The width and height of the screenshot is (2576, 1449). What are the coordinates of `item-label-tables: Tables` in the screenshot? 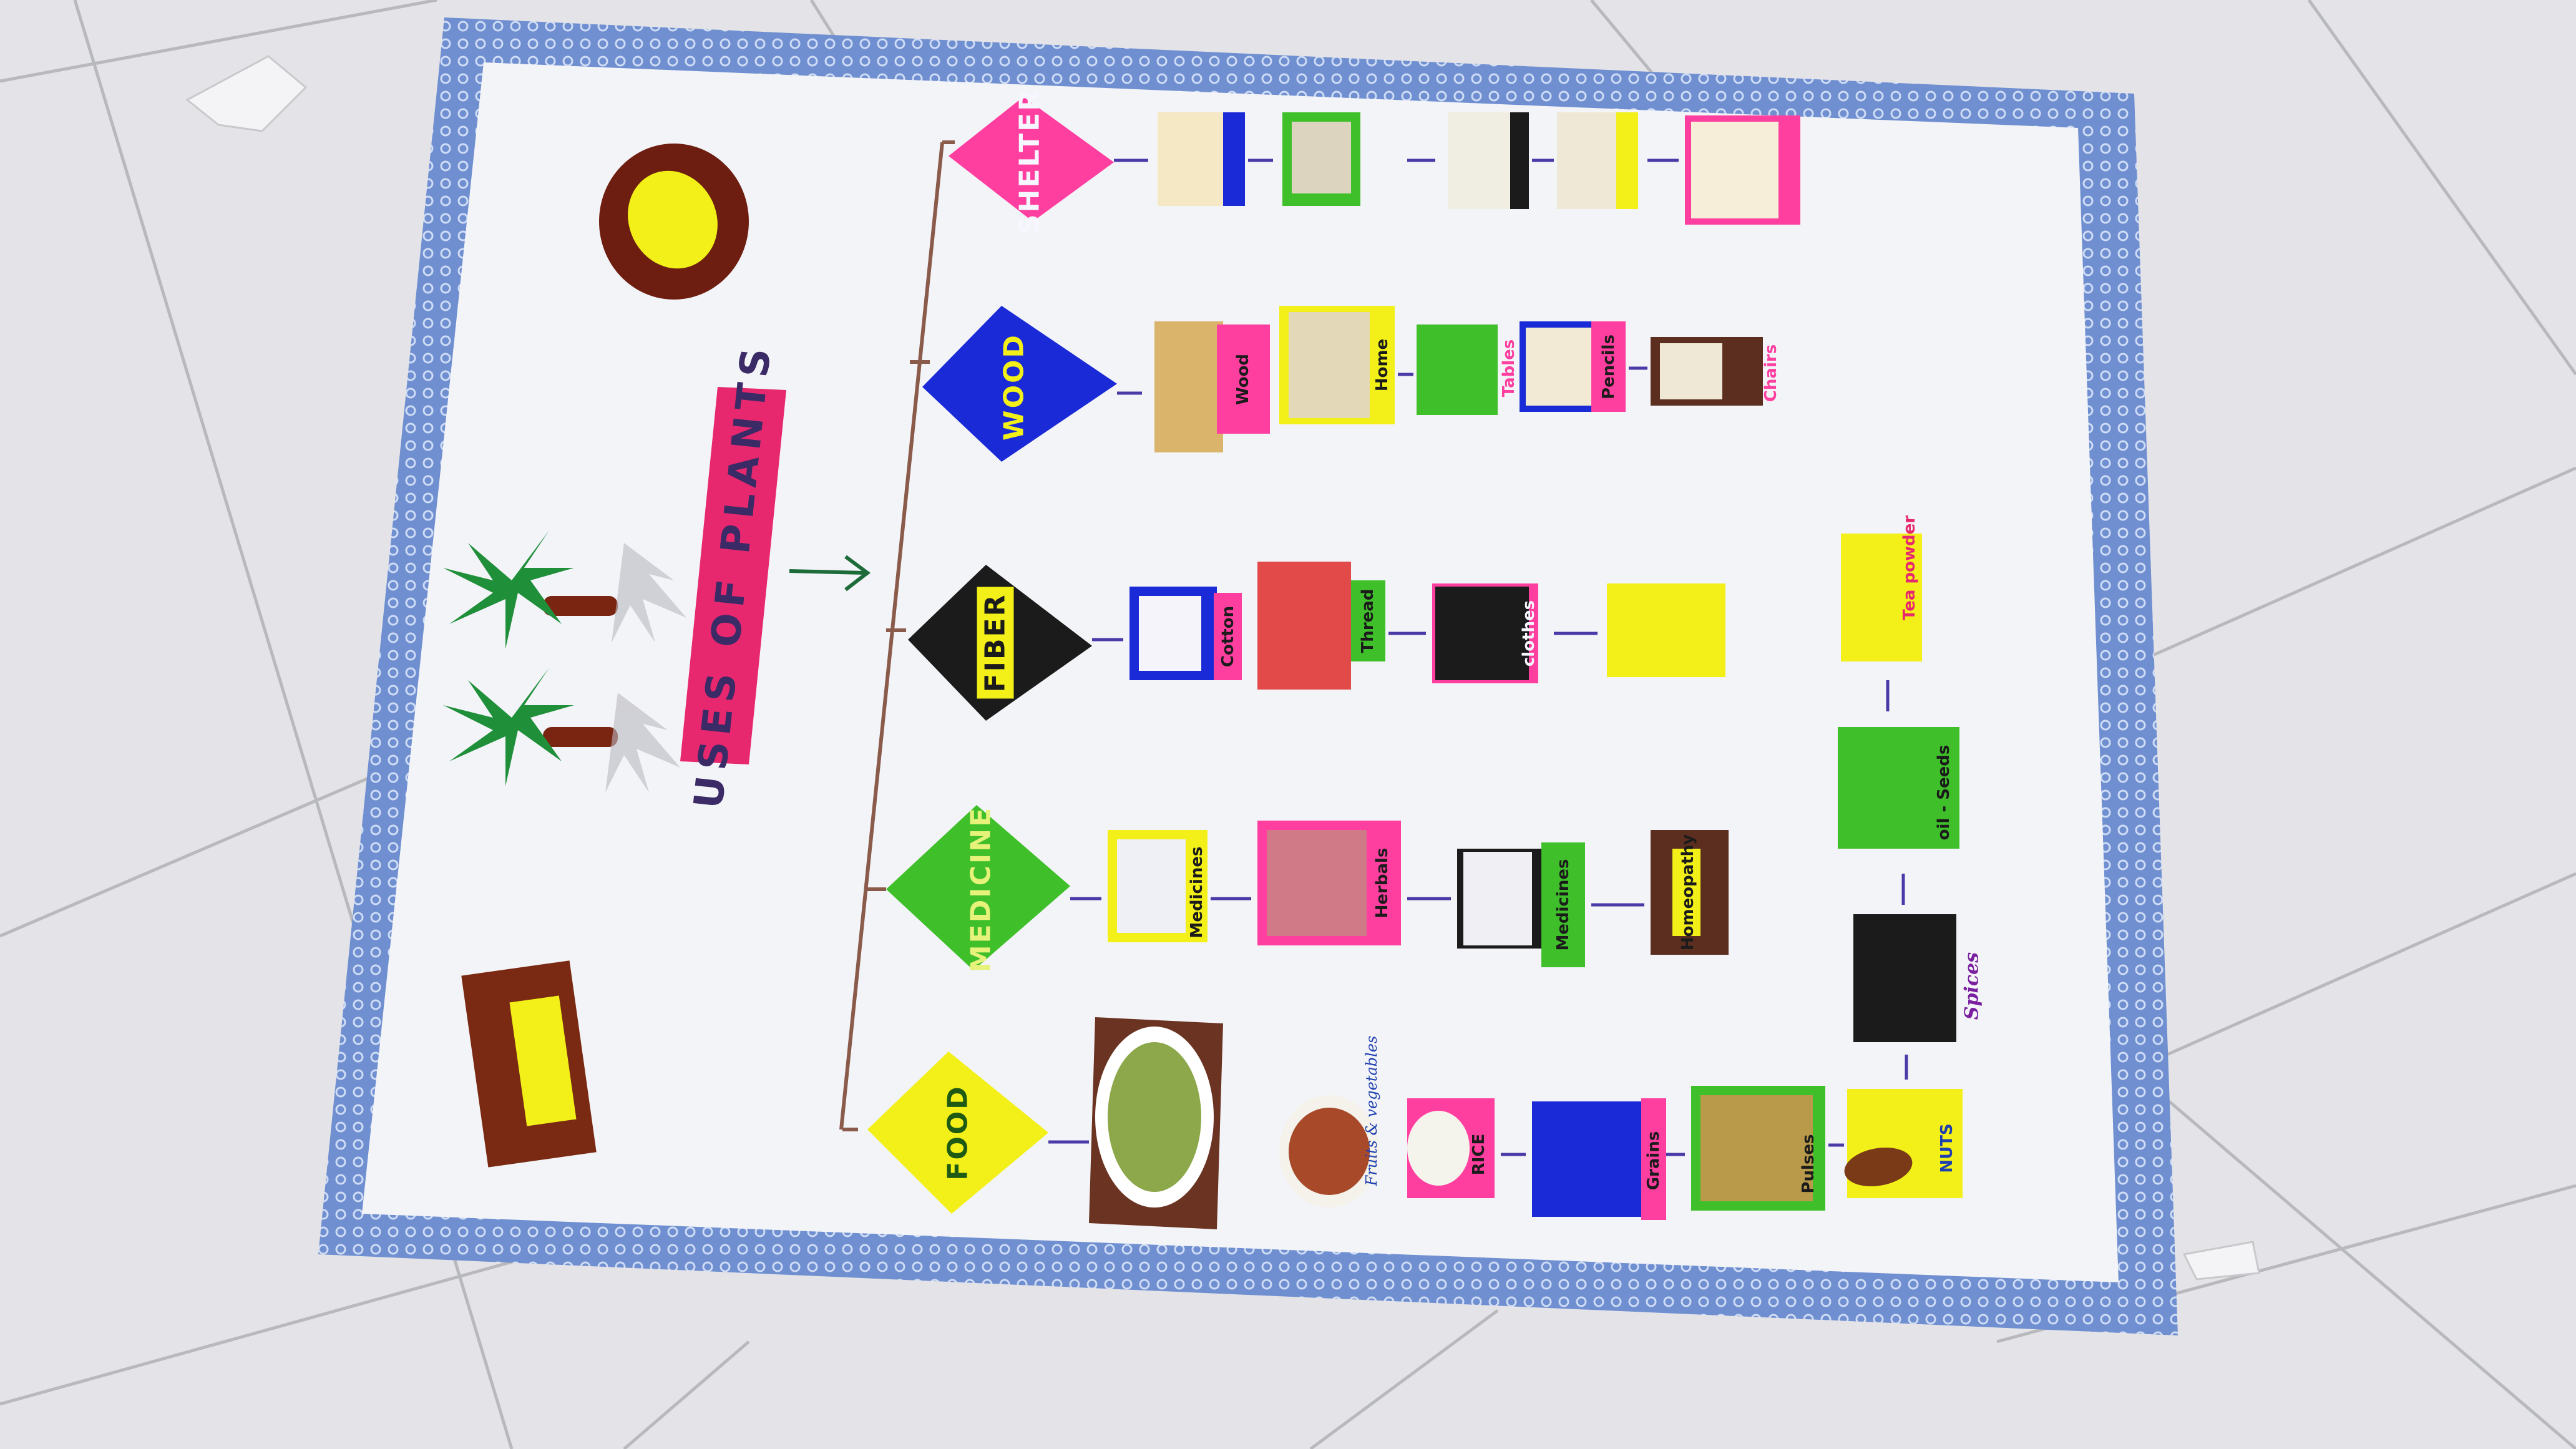 It's located at (1509, 368).